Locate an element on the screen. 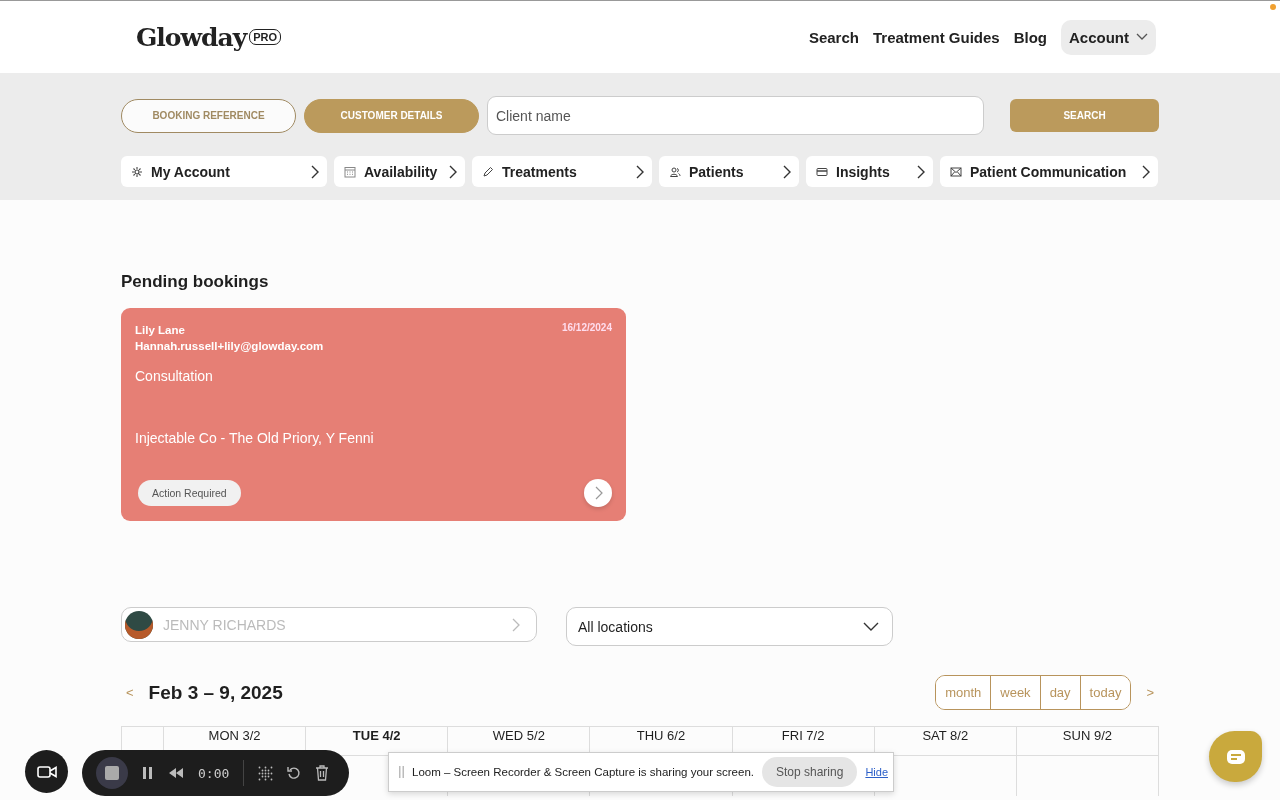 The width and height of the screenshot is (1280, 800). gear-icon is located at coordinates (137, 171).